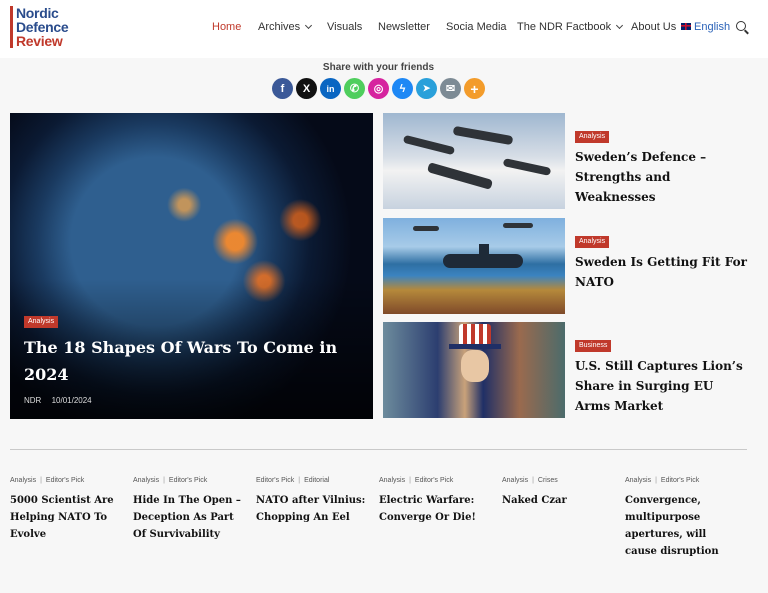 The image size is (768, 593). I want to click on uk-flag-icon, so click(686, 26).